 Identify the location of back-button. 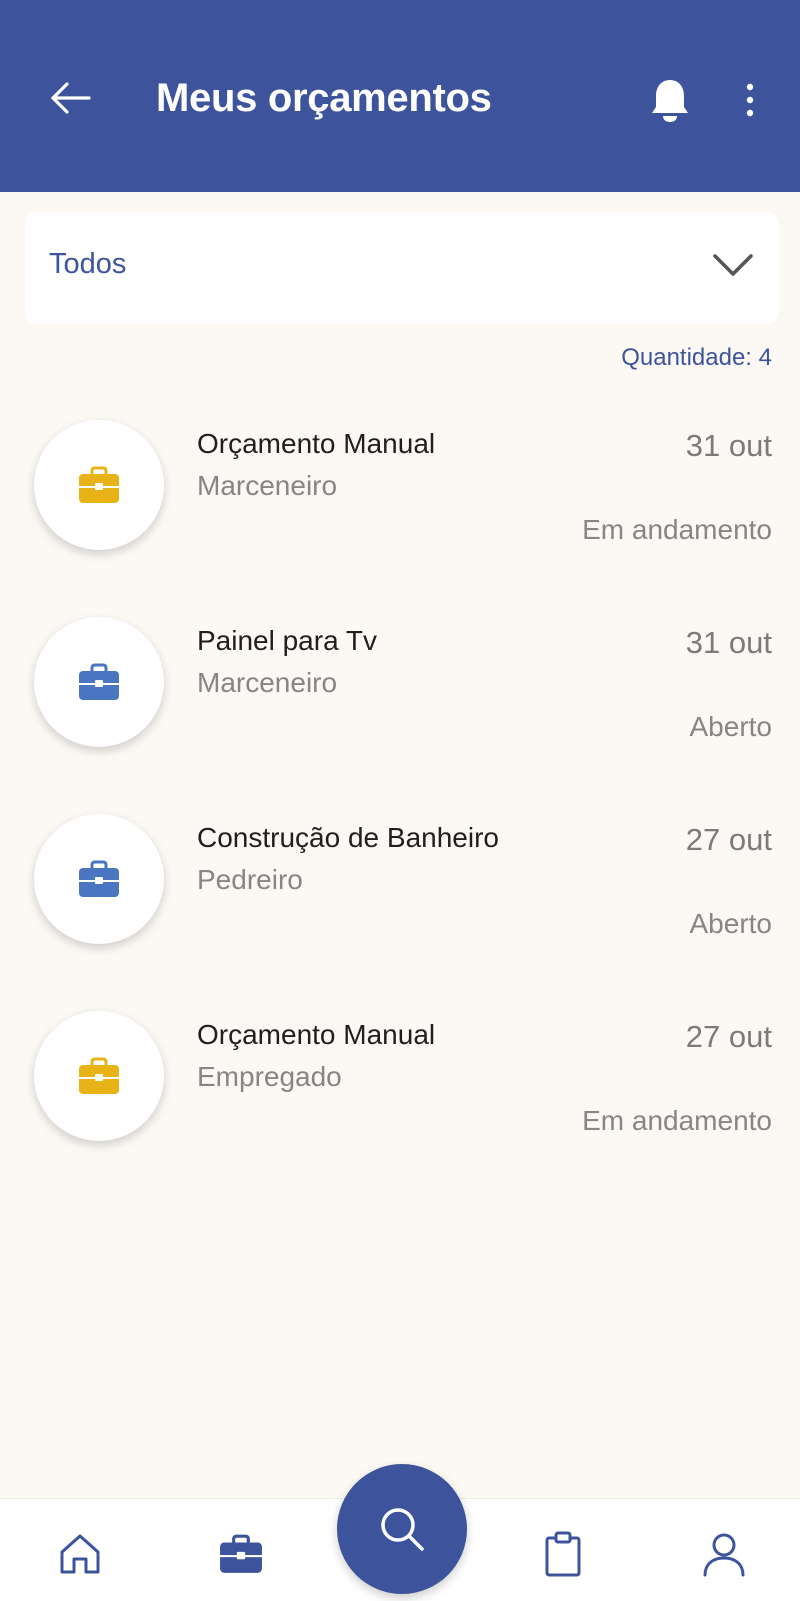
(70, 98).